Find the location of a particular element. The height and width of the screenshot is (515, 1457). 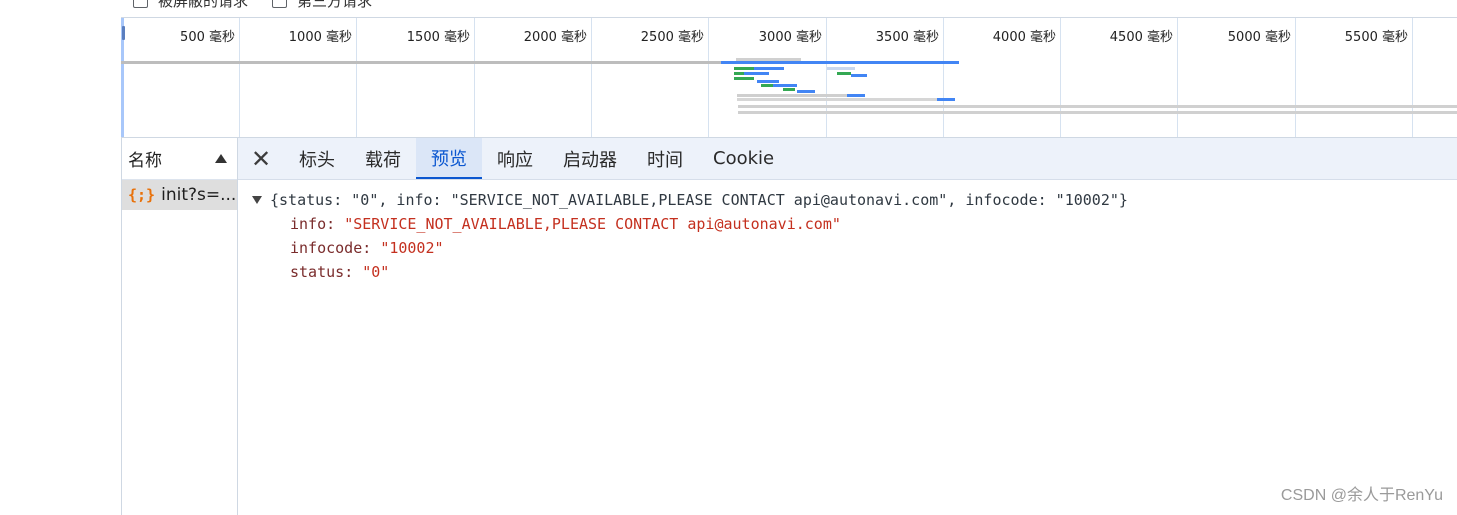

close-icon: ✕ is located at coordinates (261, 158).